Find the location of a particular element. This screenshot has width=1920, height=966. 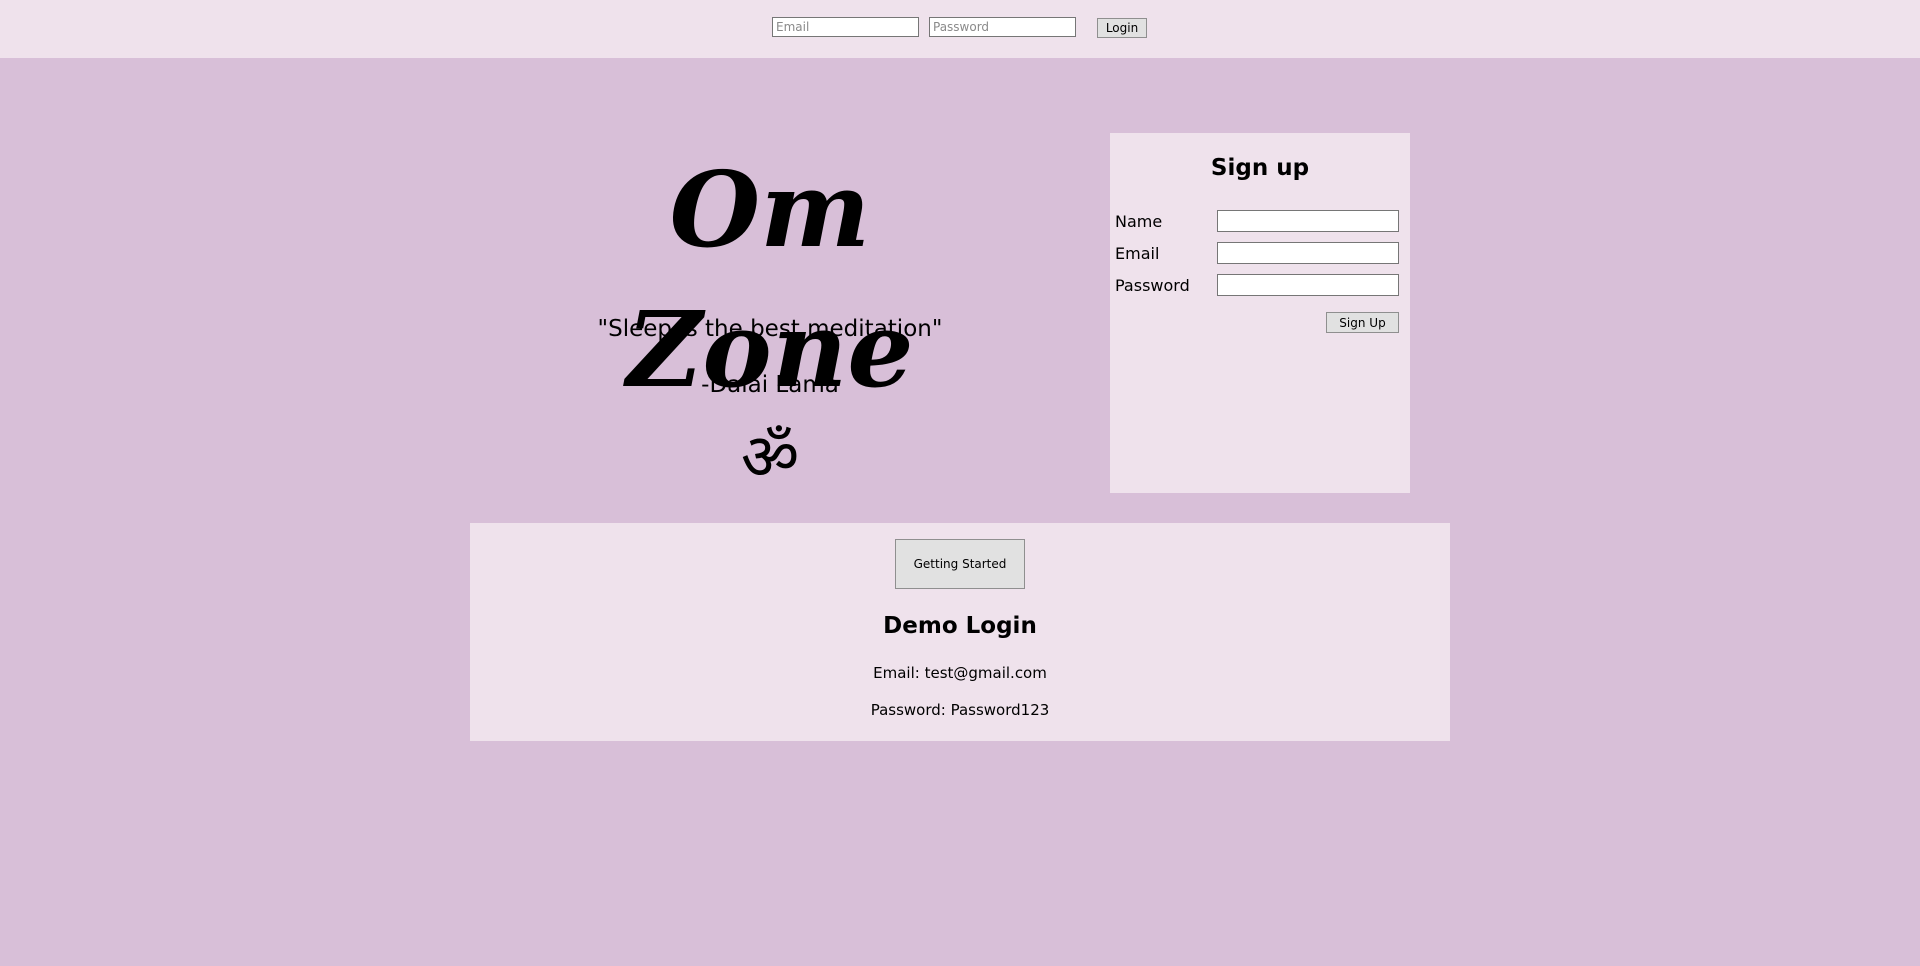

login-password-input is located at coordinates (1002, 27).